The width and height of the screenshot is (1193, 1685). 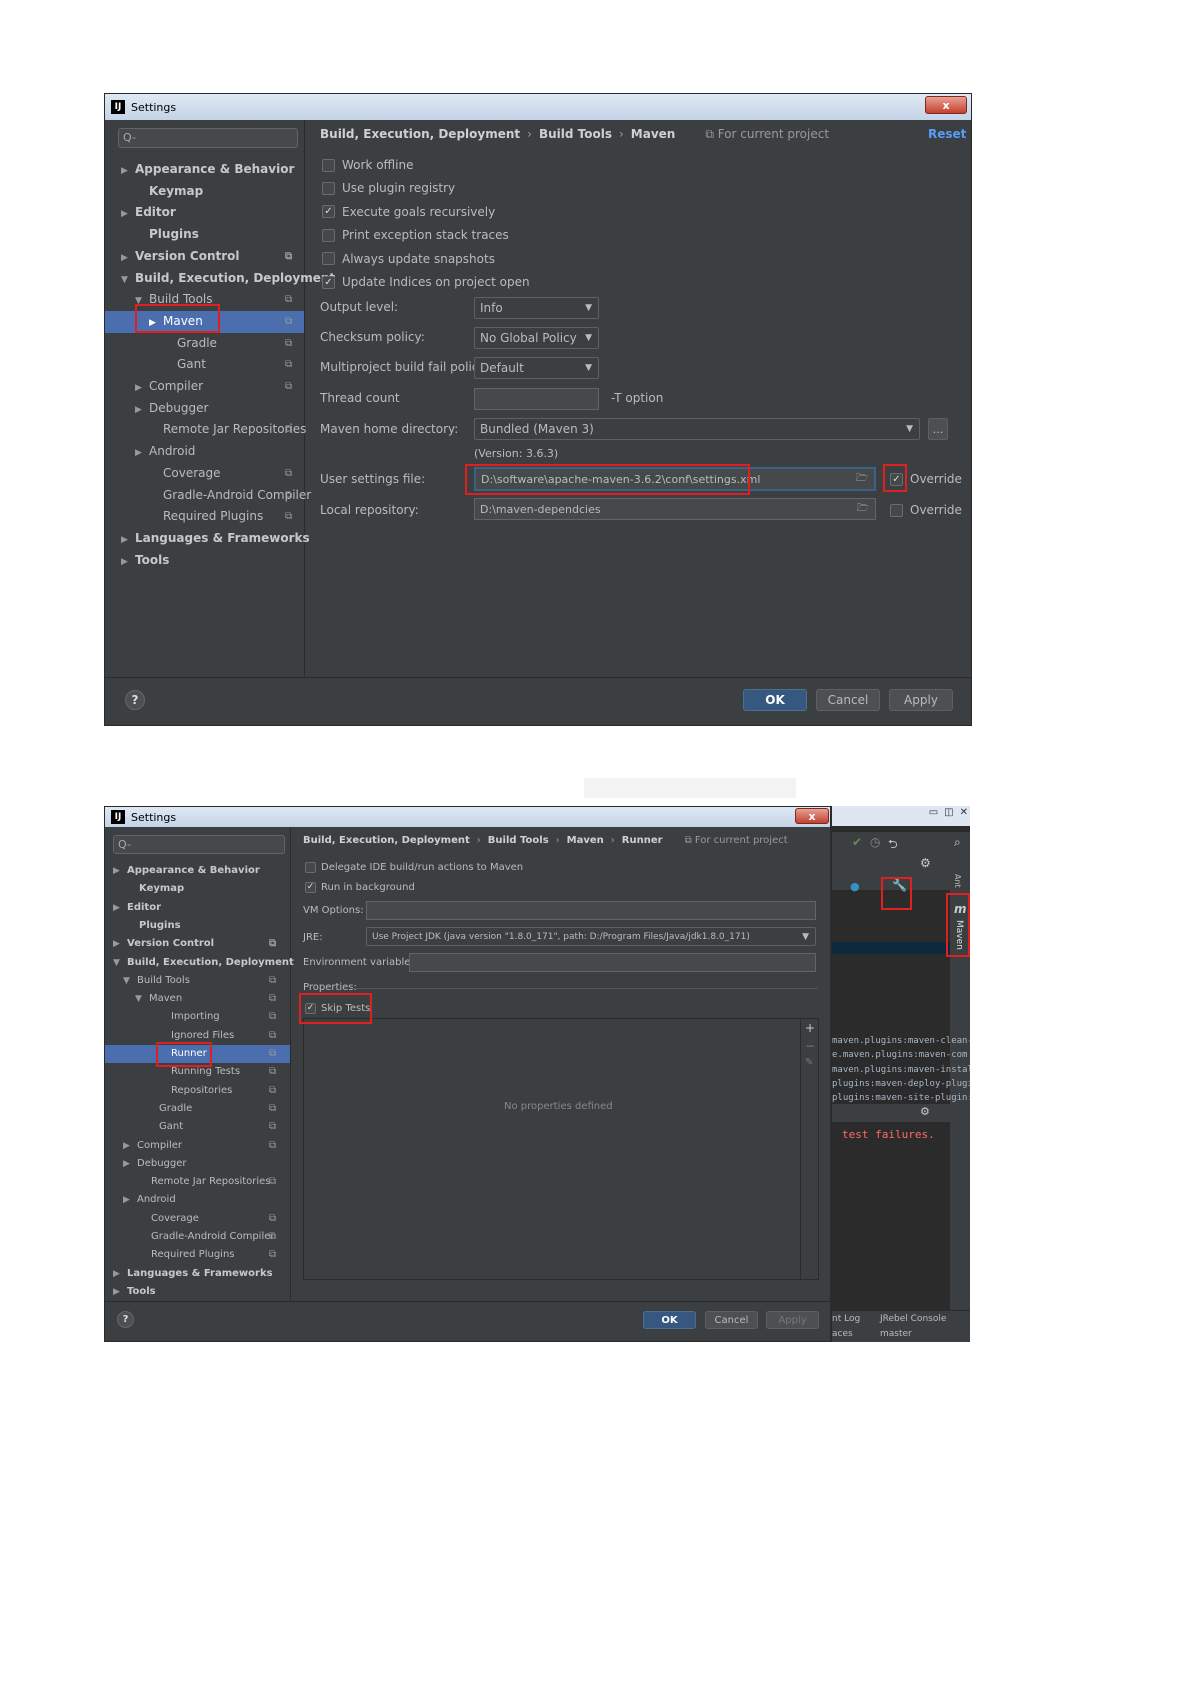 What do you see at coordinates (899, 1055) in the screenshot?
I see `plugin-line: e.maven.plugins:maven-com` at bounding box center [899, 1055].